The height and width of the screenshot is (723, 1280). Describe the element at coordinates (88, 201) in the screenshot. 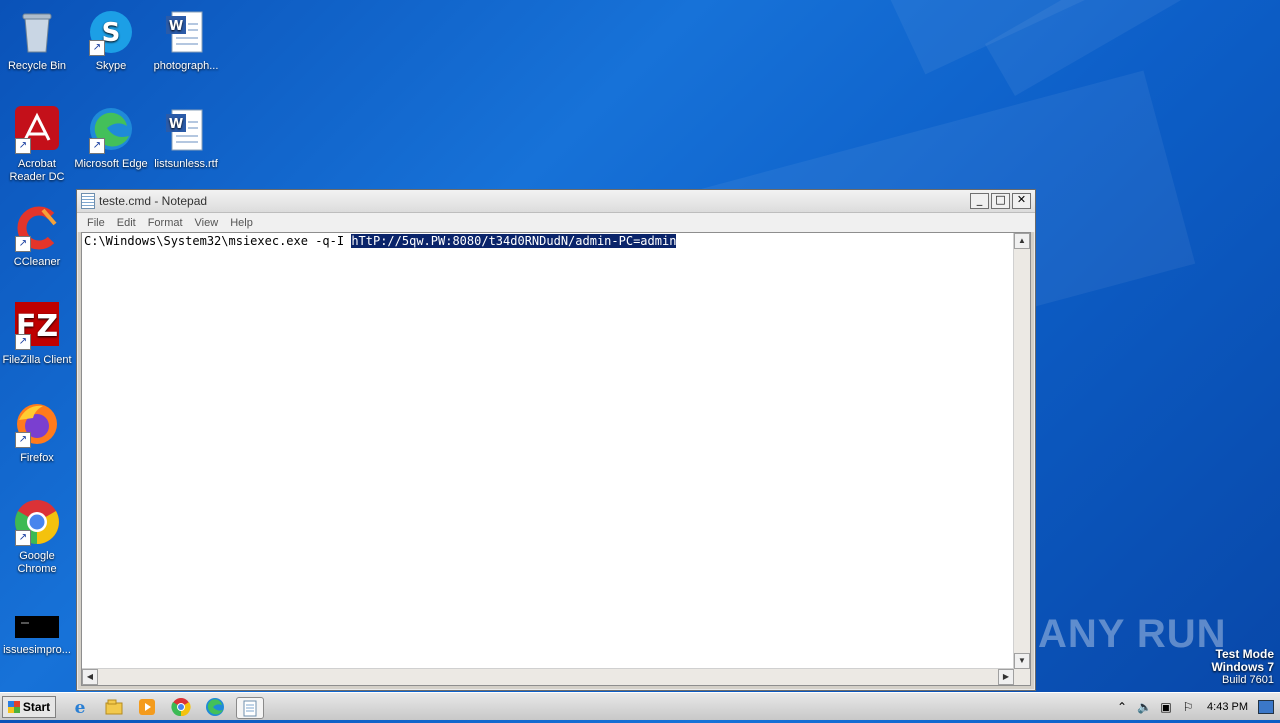

I see `notepad-icon` at that location.